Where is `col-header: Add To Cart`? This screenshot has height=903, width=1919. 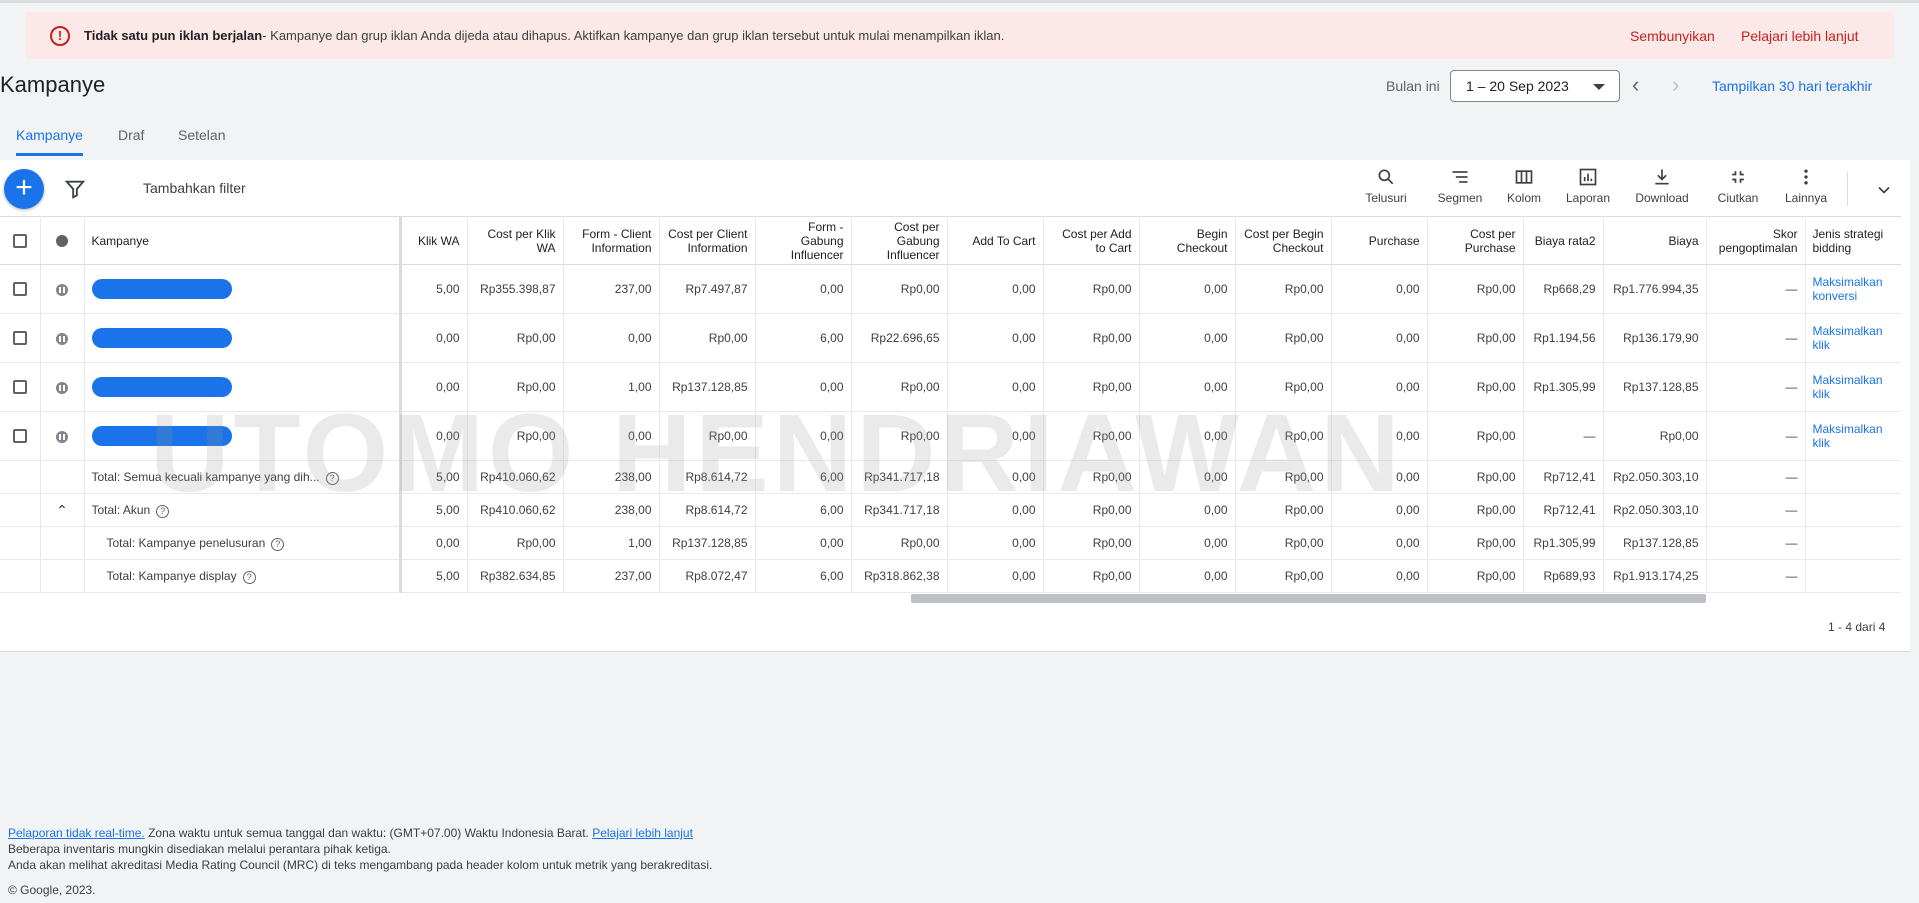
col-header: Add To Cart is located at coordinates (995, 240).